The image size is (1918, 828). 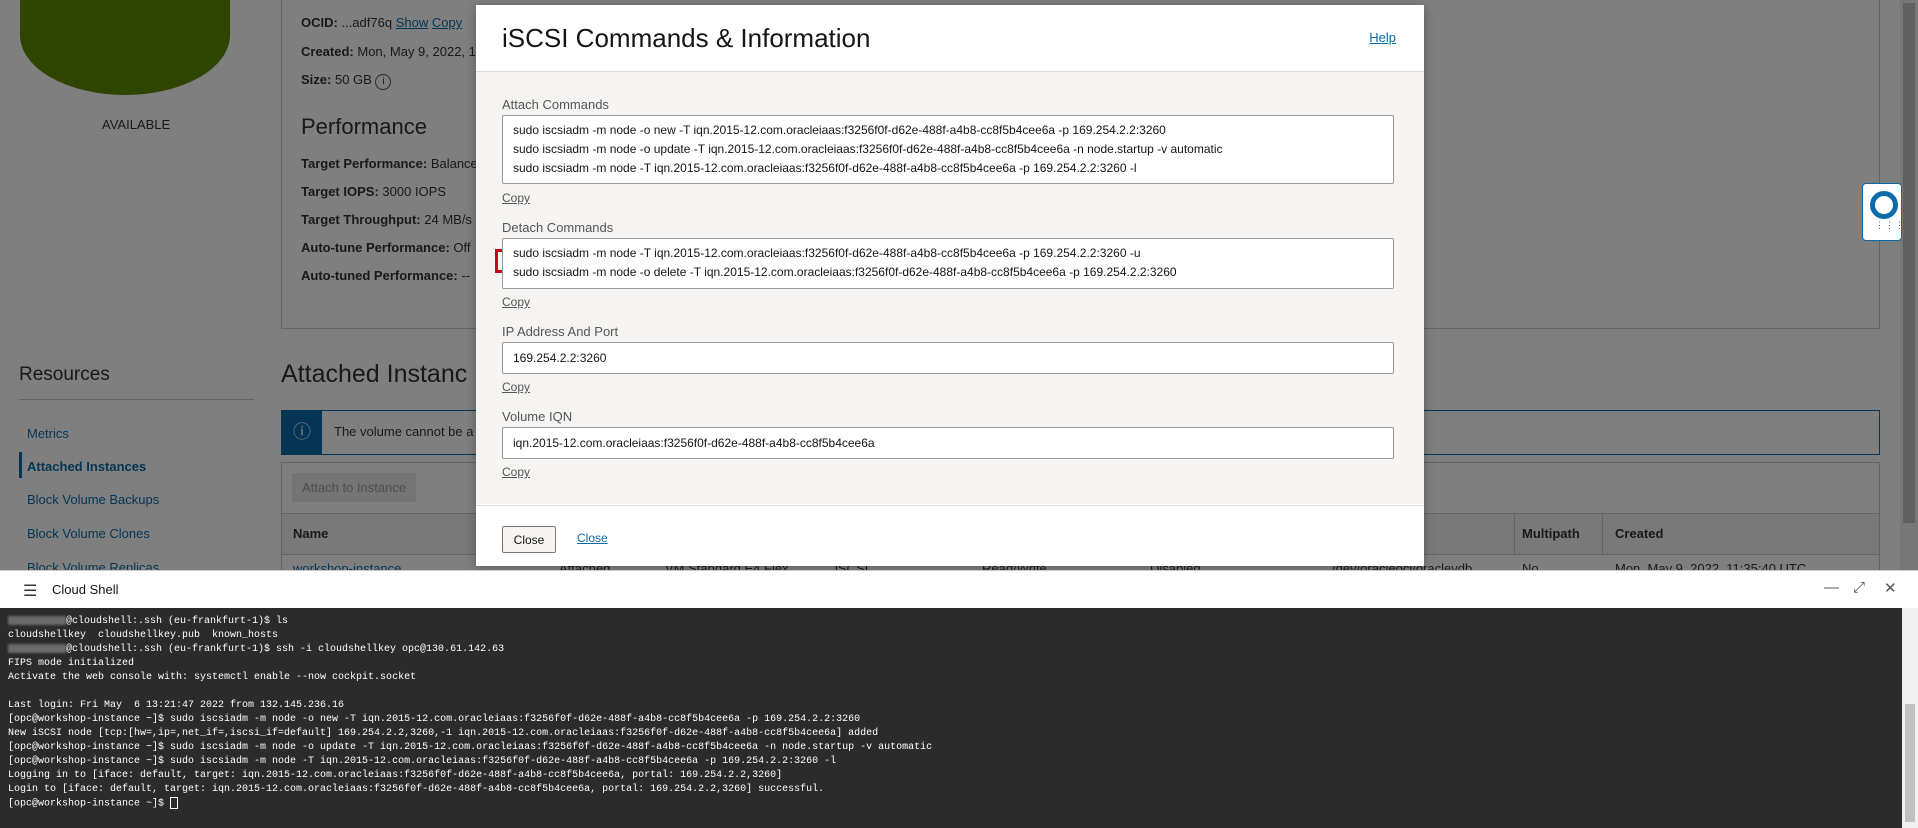 I want to click on copy-detach-commands-link: Copy, so click(x=516, y=302).